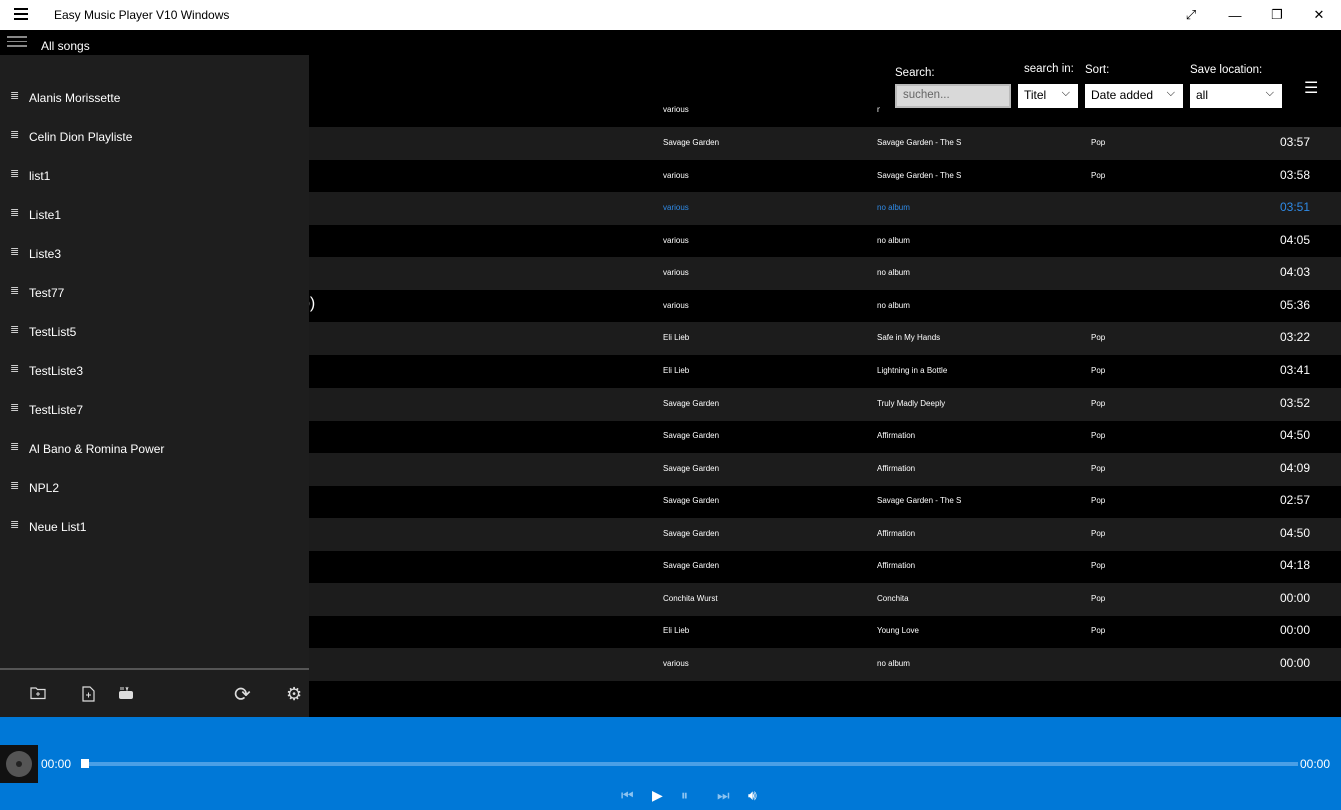 The width and height of the screenshot is (1341, 810). What do you see at coordinates (85, 763) in the screenshot?
I see `seek-thumb` at bounding box center [85, 763].